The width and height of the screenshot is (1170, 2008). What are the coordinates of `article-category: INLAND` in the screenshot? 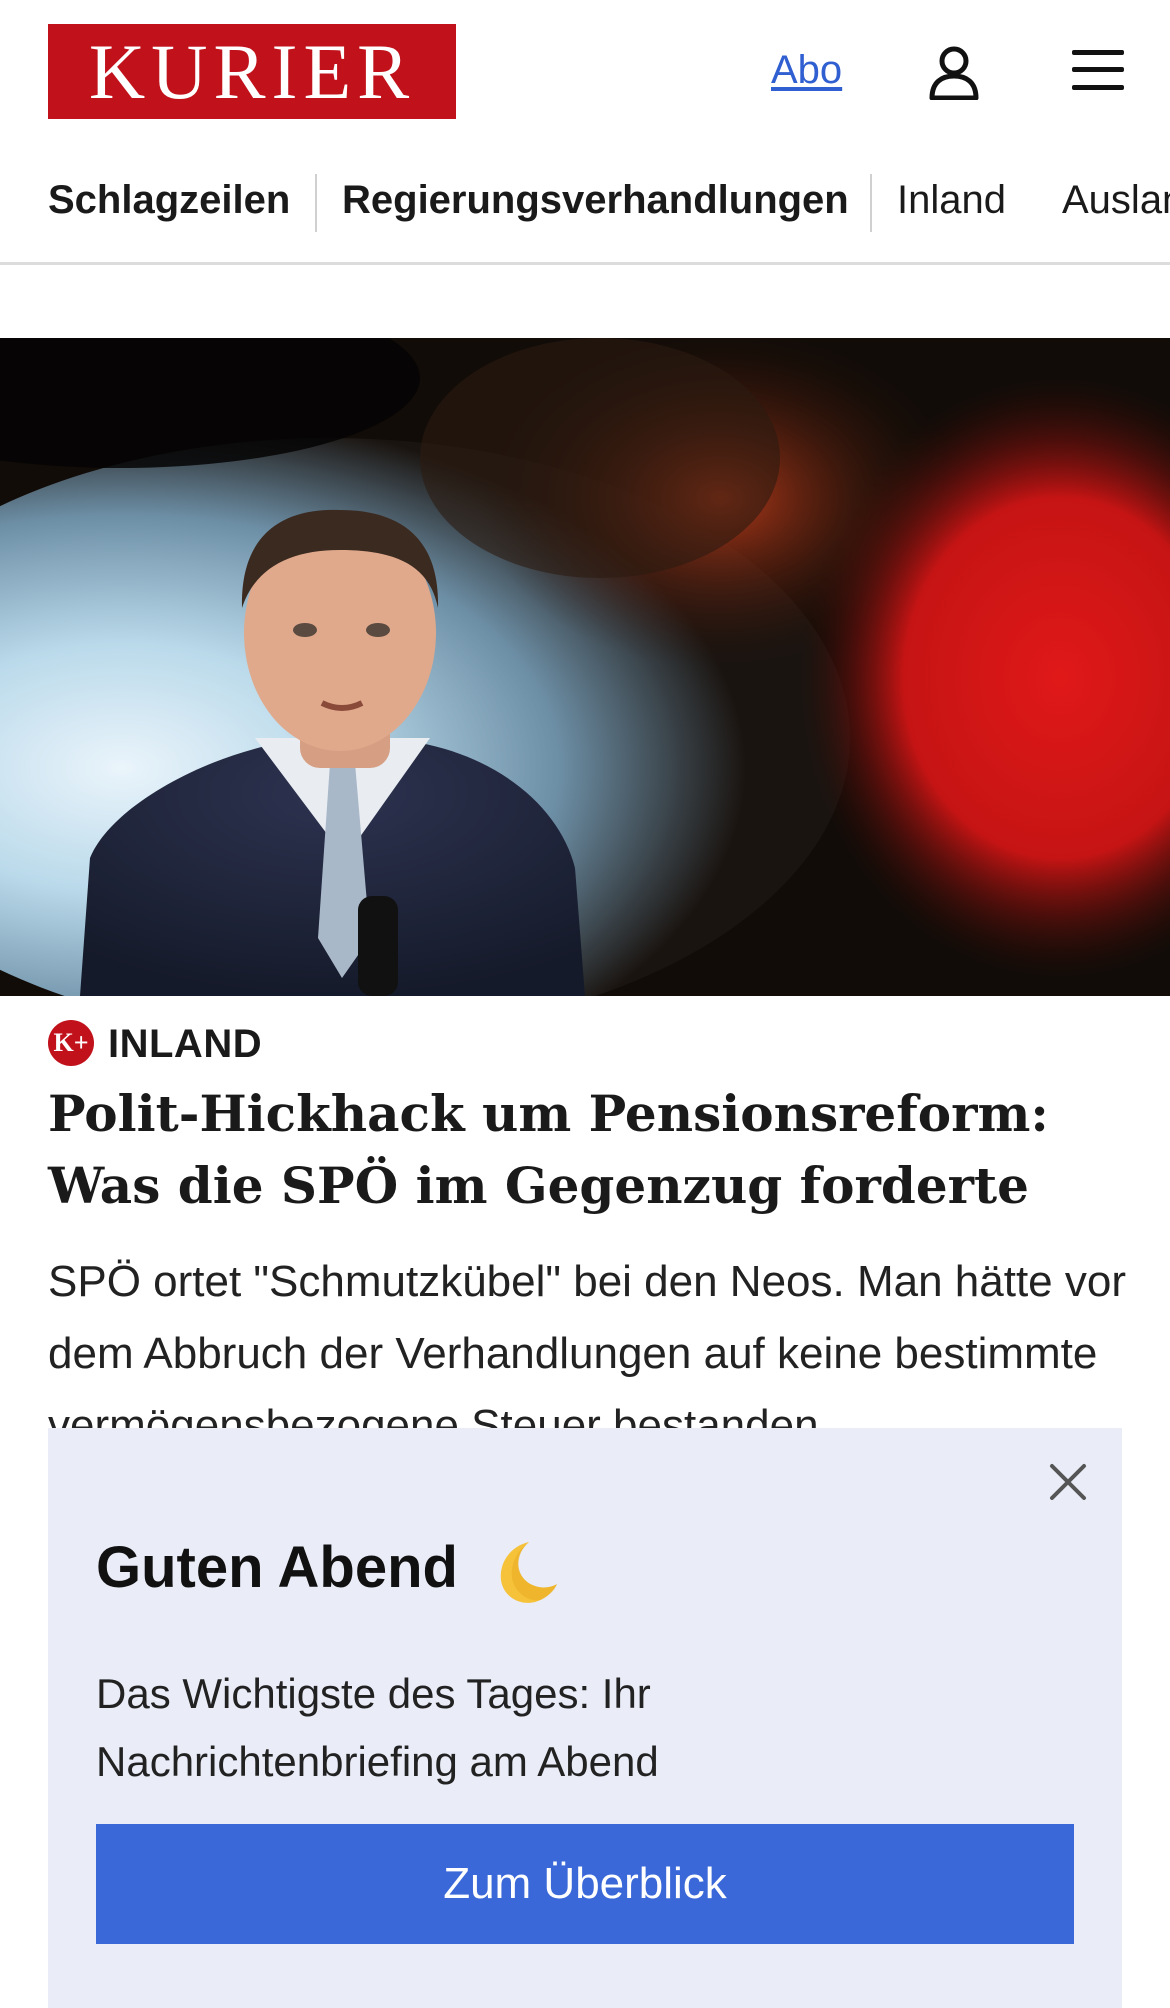 It's located at (185, 1044).